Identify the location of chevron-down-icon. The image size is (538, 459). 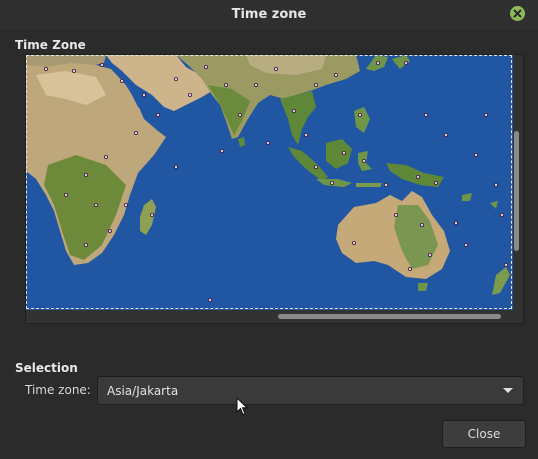
(508, 390).